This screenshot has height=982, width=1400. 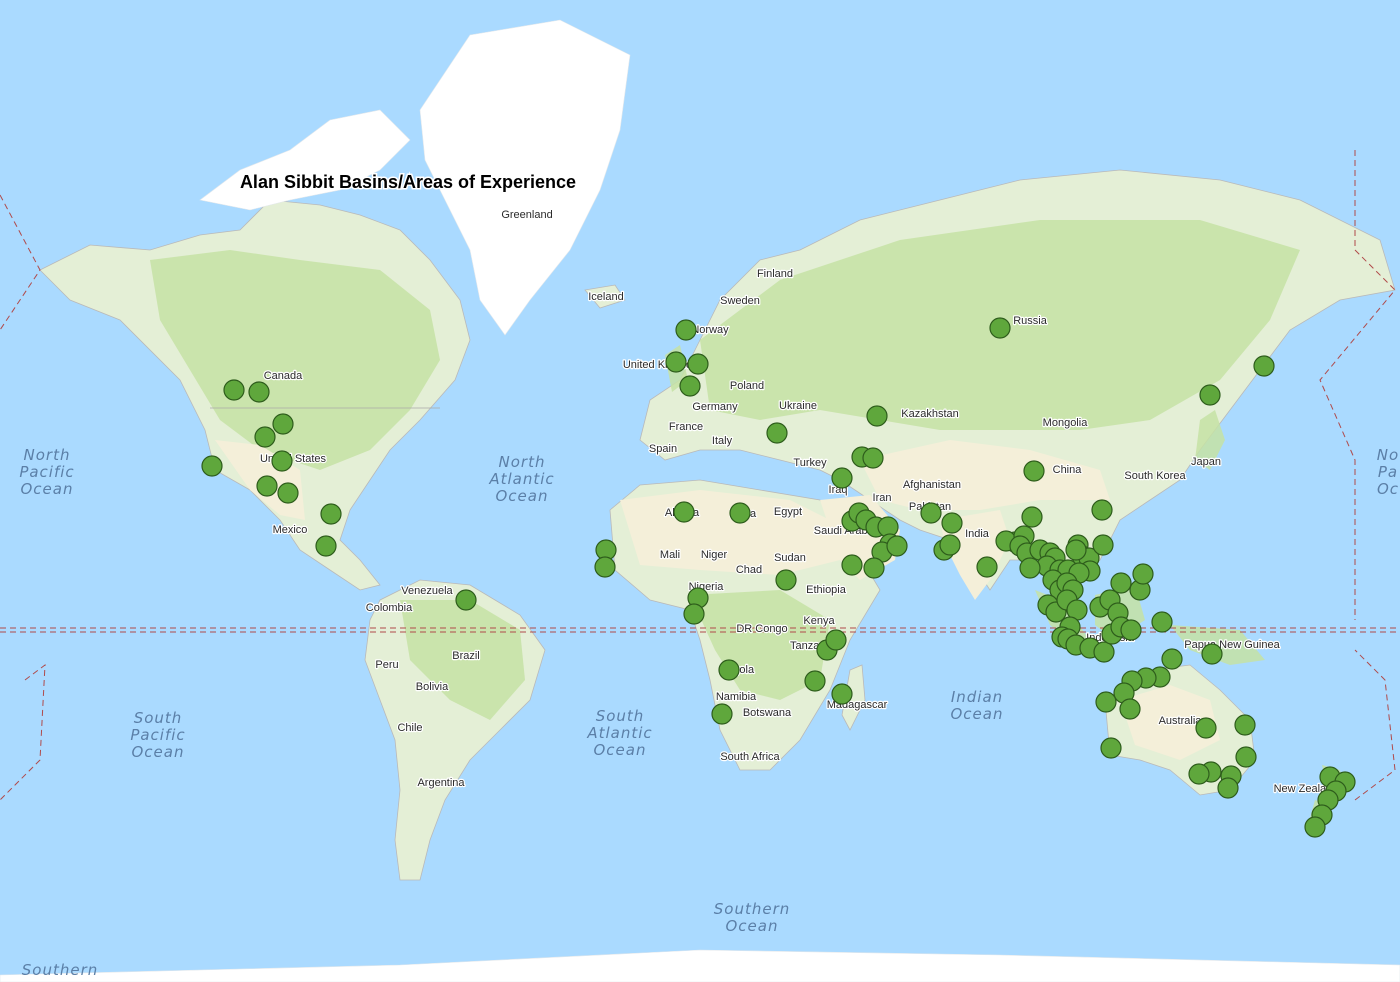 I want to click on country-label-turkey: Turkey, so click(x=810, y=463).